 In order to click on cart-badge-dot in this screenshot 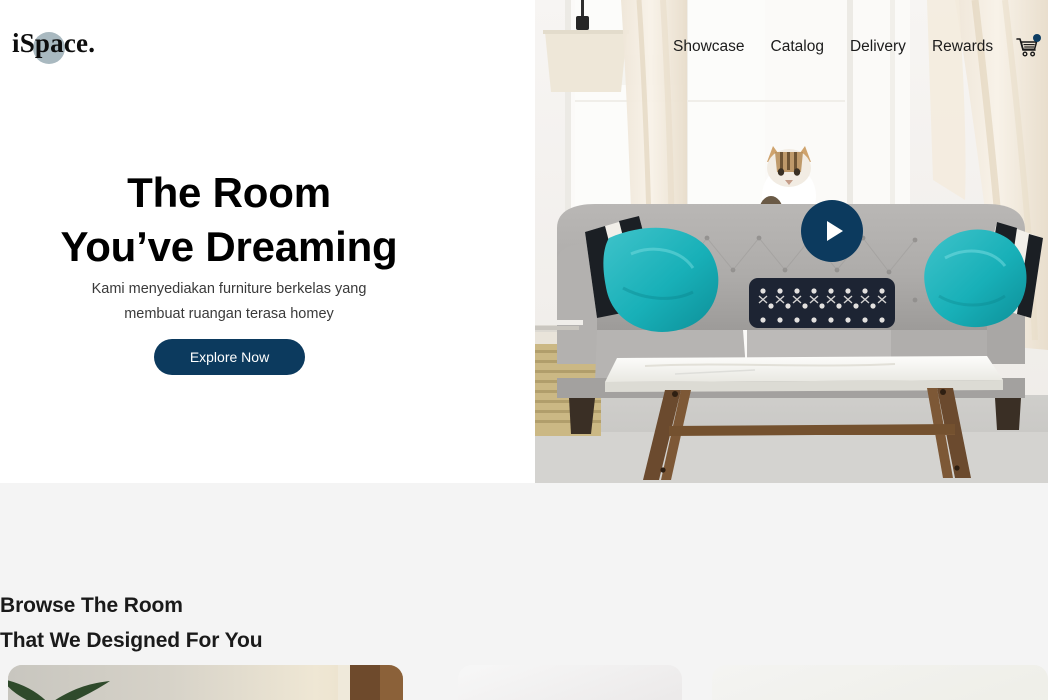, I will do `click(1037, 38)`.